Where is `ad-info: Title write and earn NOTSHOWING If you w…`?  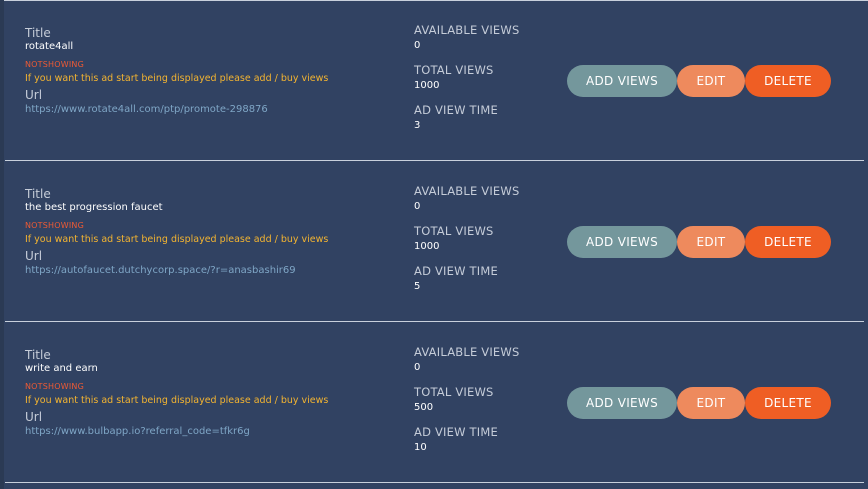
ad-info: Title write and earn NOTSHOWING If you w… is located at coordinates (176, 393).